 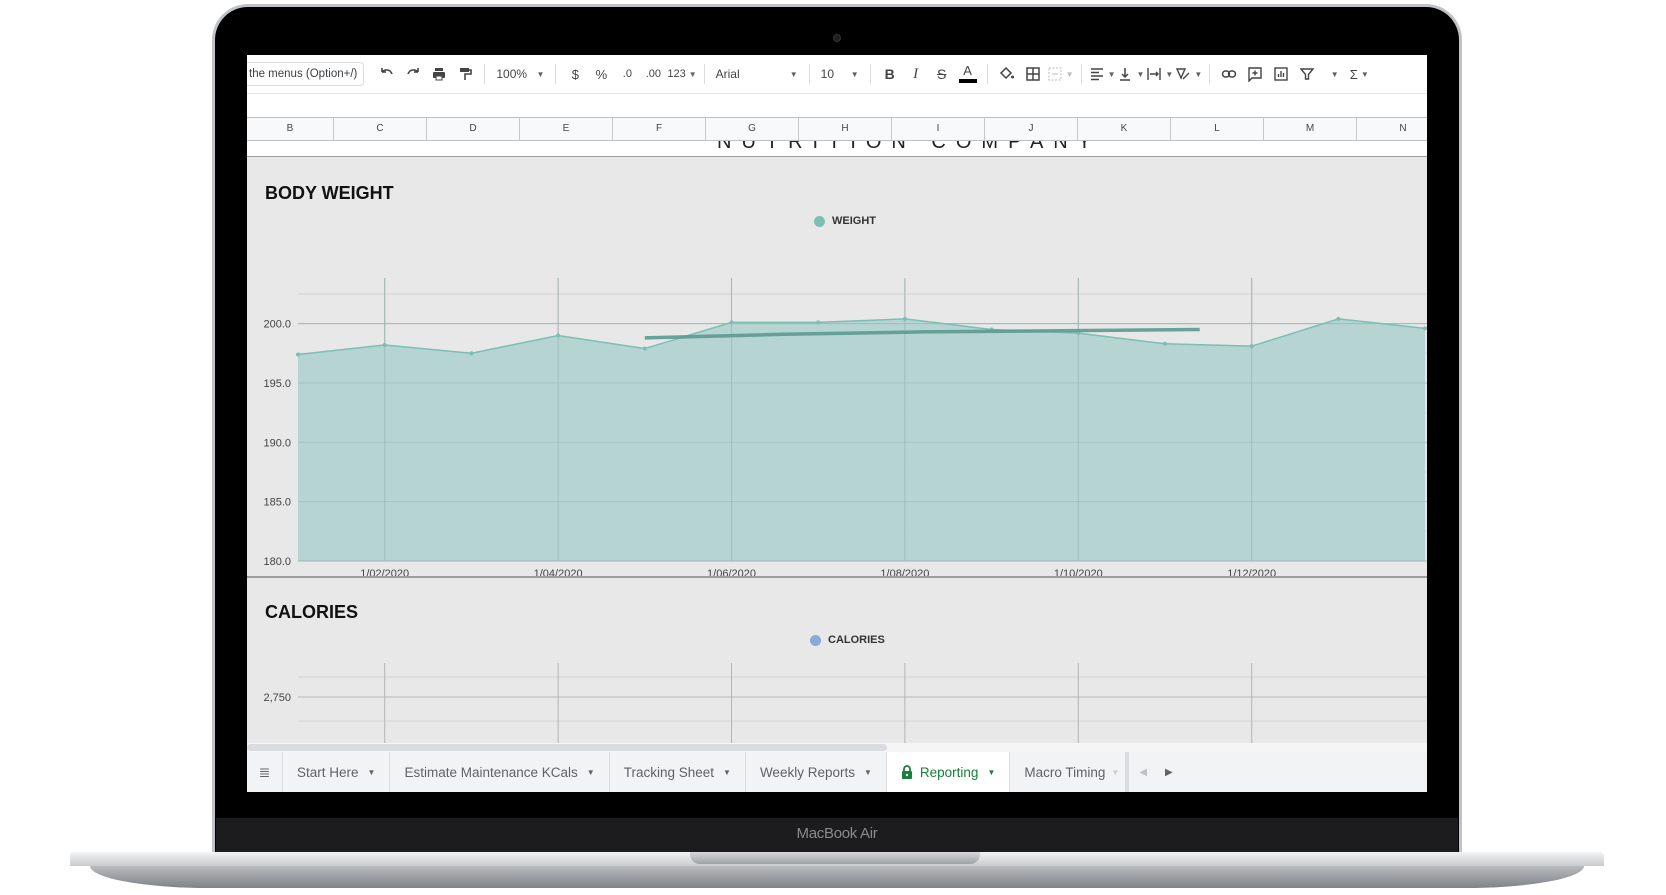 I want to click on align-left-icon, so click(x=1096, y=74).